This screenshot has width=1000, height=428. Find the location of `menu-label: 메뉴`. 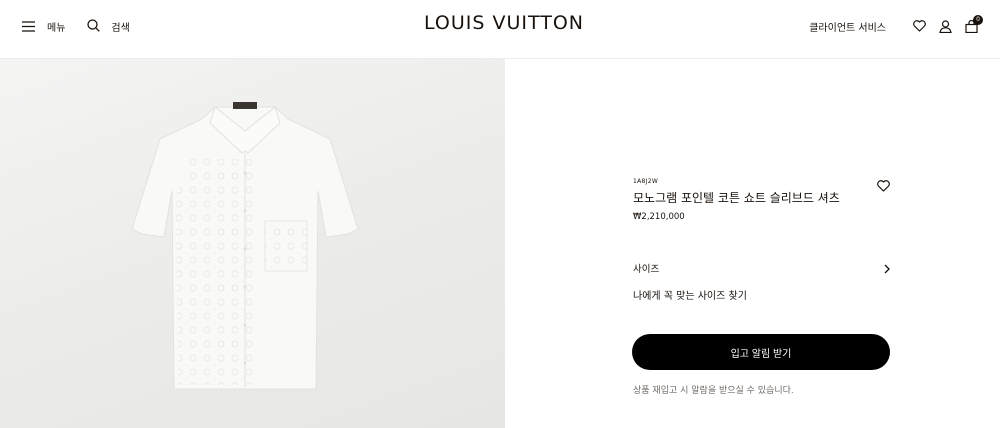

menu-label: 메뉴 is located at coordinates (56, 28).